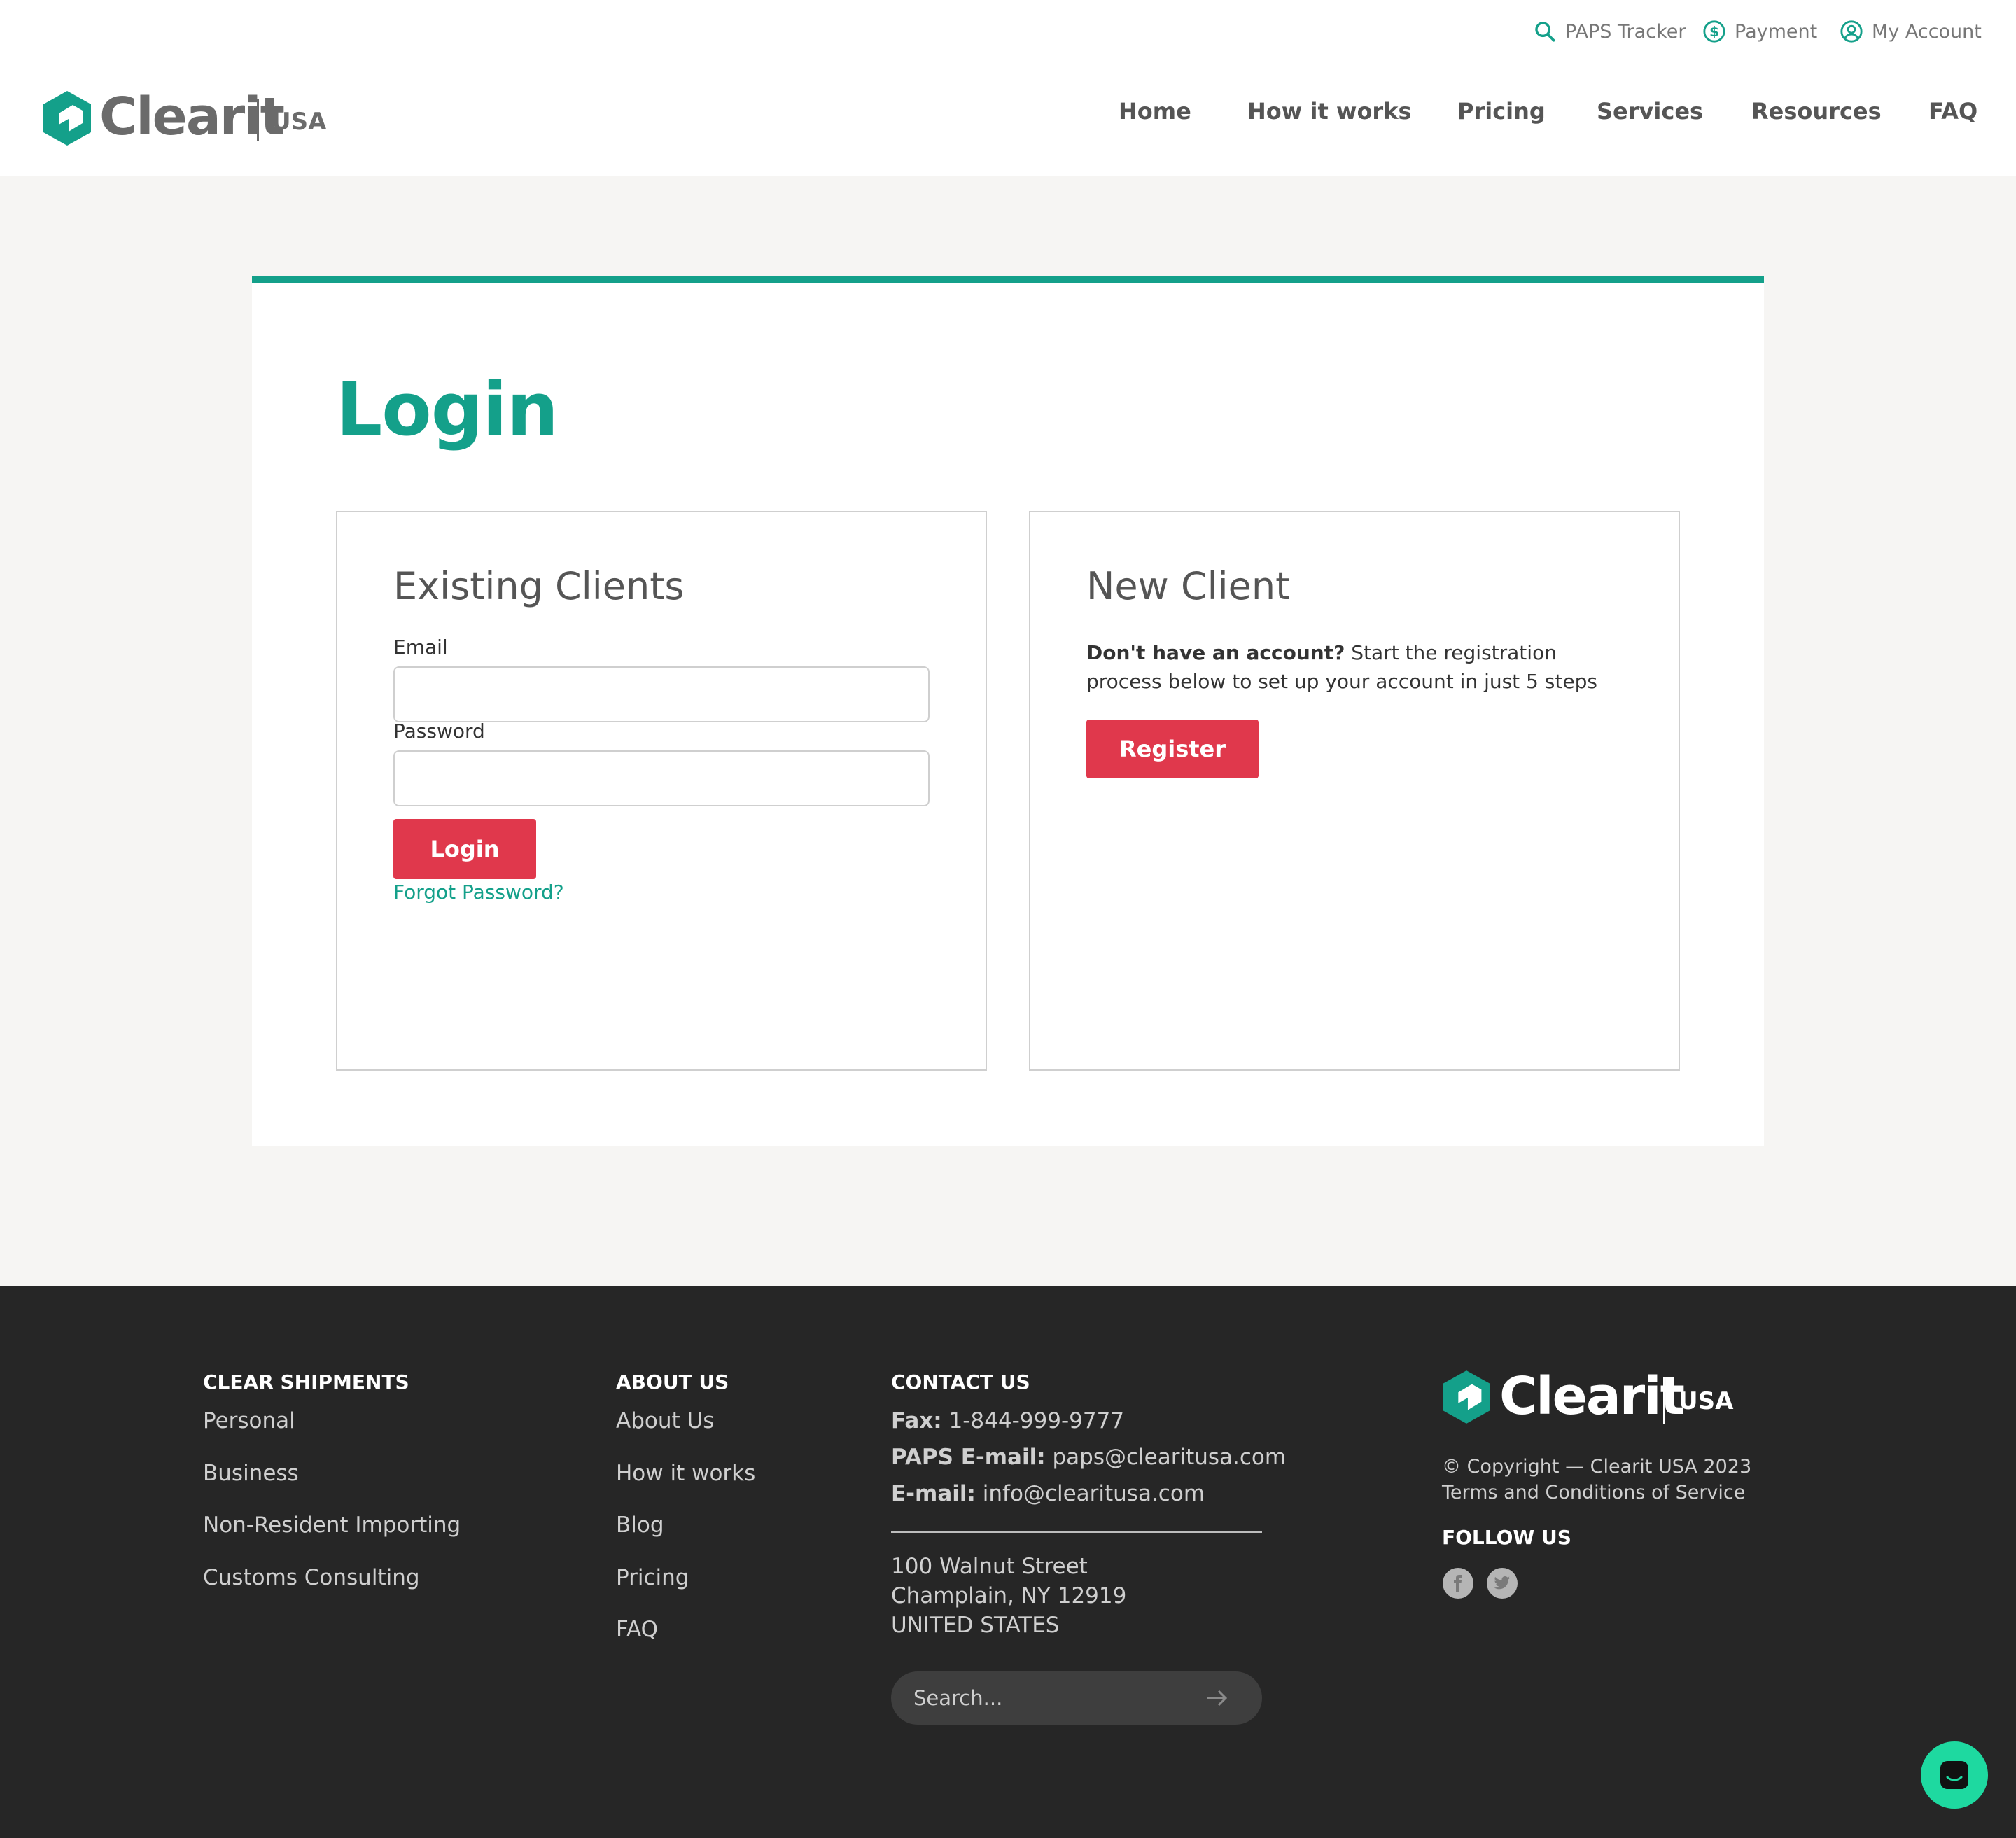  Describe the element at coordinates (661, 694) in the screenshot. I see `email-field` at that location.